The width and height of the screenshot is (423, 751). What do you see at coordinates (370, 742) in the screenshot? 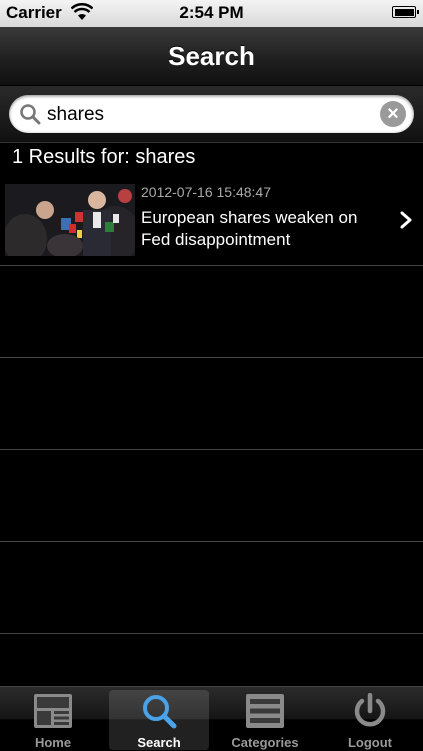
I see `tab-label: Logout` at bounding box center [370, 742].